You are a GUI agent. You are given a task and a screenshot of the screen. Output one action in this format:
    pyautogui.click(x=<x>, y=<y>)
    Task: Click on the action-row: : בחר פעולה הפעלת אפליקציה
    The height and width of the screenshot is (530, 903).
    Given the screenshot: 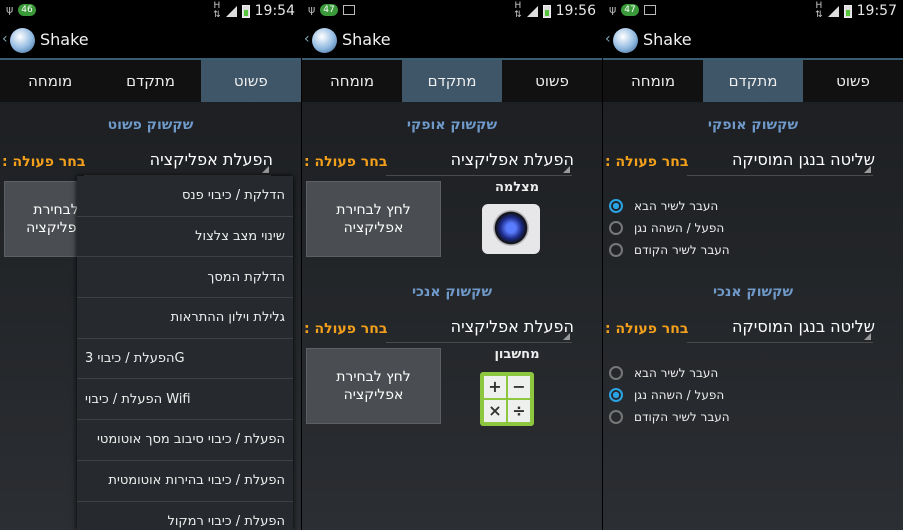 What is the action you would take?
    pyautogui.click(x=150, y=163)
    